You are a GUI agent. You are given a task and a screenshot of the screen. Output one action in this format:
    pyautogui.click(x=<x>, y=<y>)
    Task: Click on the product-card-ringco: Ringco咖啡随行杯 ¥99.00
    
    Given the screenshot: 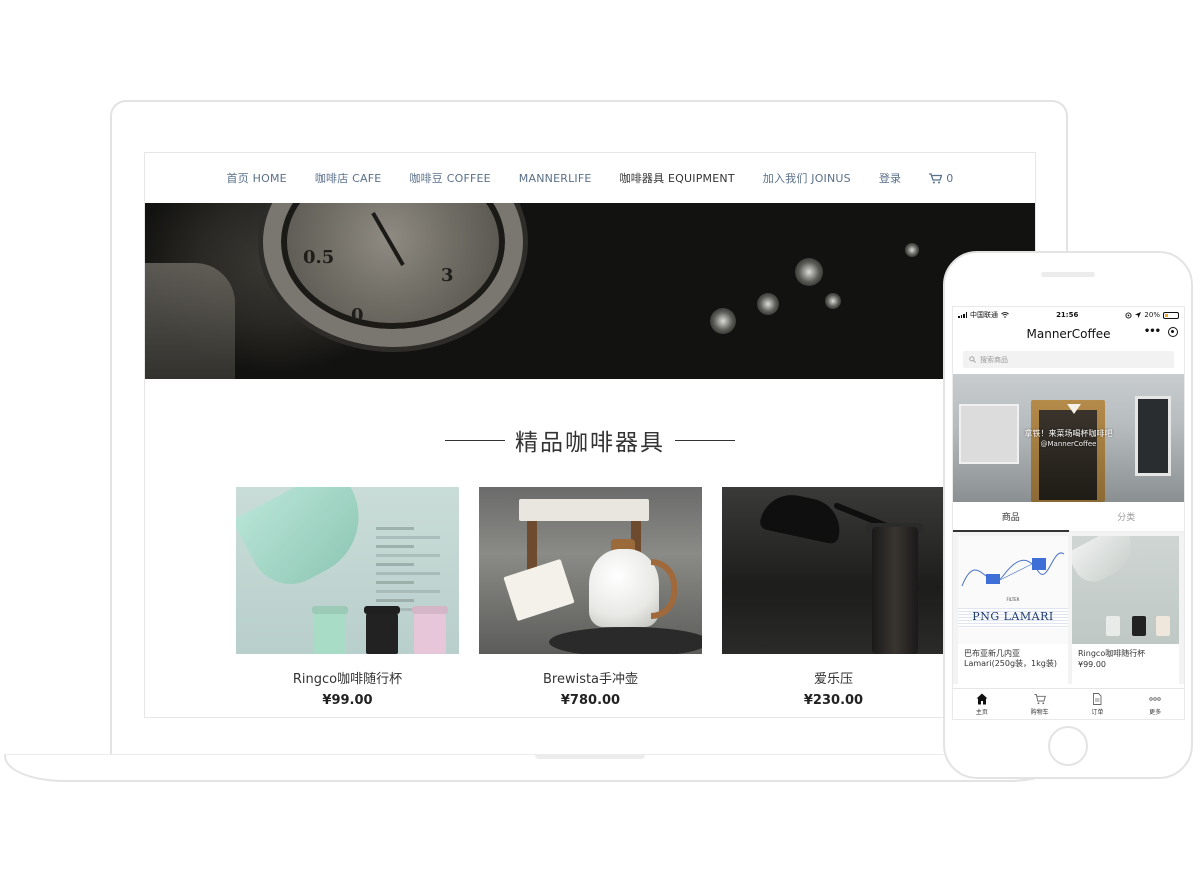 What is the action you would take?
    pyautogui.click(x=347, y=597)
    